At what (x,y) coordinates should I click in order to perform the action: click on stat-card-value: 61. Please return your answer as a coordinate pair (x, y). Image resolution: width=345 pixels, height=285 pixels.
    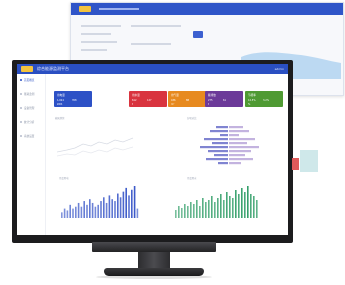
    Looking at the image, I should click on (225, 100).